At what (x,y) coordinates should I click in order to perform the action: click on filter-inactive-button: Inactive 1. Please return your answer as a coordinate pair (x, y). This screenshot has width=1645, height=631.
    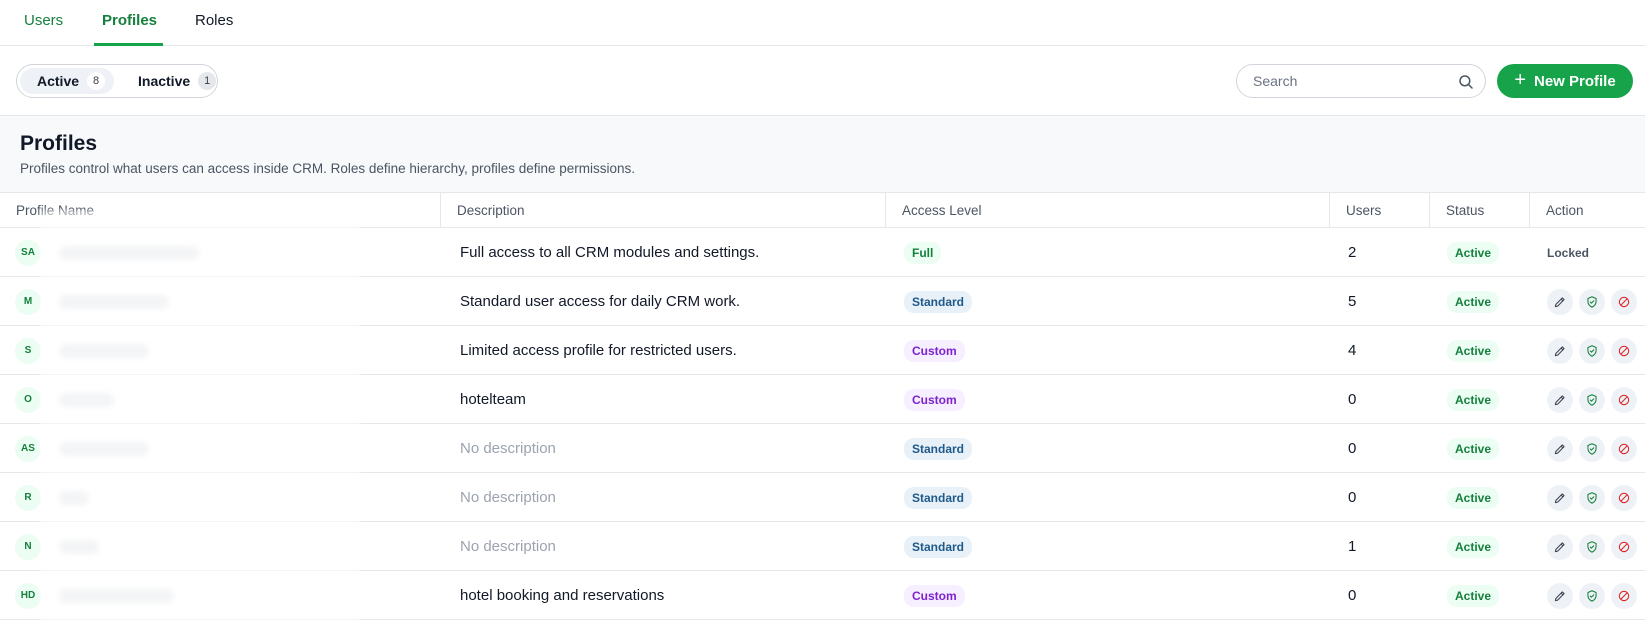
    Looking at the image, I should click on (169, 81).